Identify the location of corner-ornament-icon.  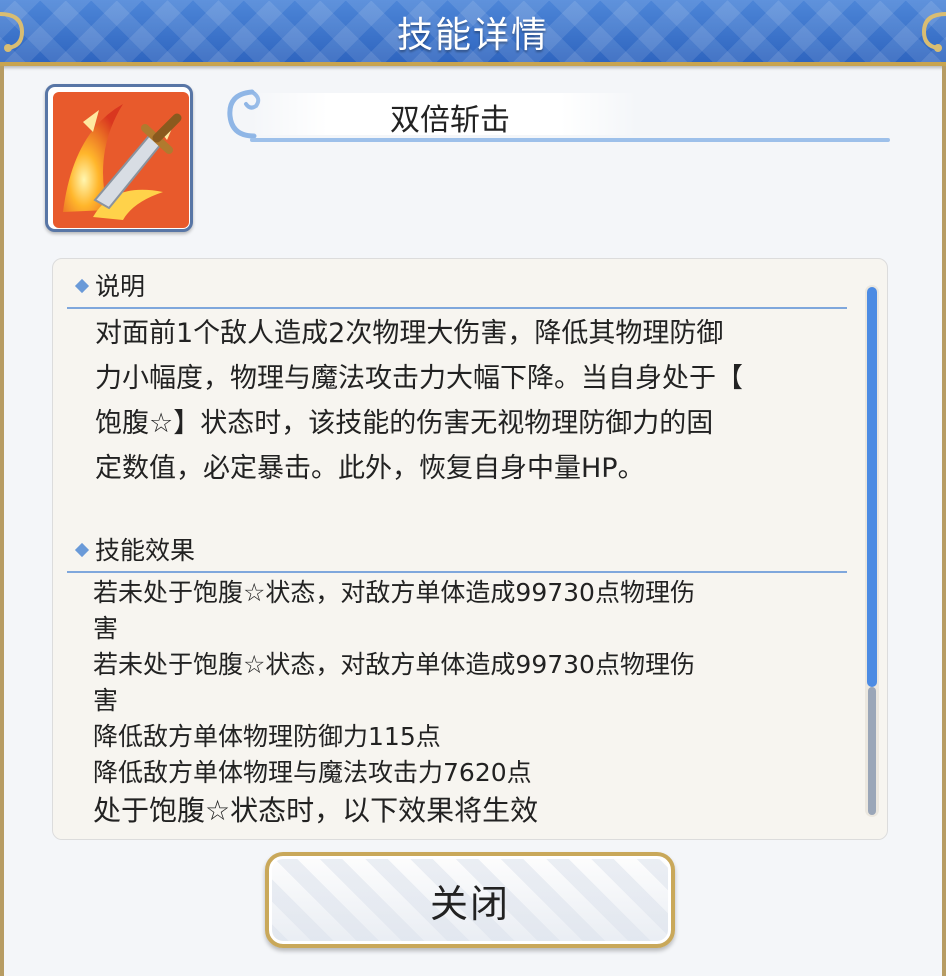
(933, 32).